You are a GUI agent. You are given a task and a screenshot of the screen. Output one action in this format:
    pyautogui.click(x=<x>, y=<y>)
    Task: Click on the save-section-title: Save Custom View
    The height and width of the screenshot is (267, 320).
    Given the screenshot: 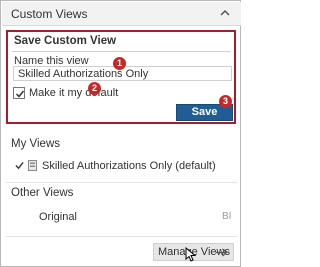 What is the action you would take?
    pyautogui.click(x=65, y=41)
    